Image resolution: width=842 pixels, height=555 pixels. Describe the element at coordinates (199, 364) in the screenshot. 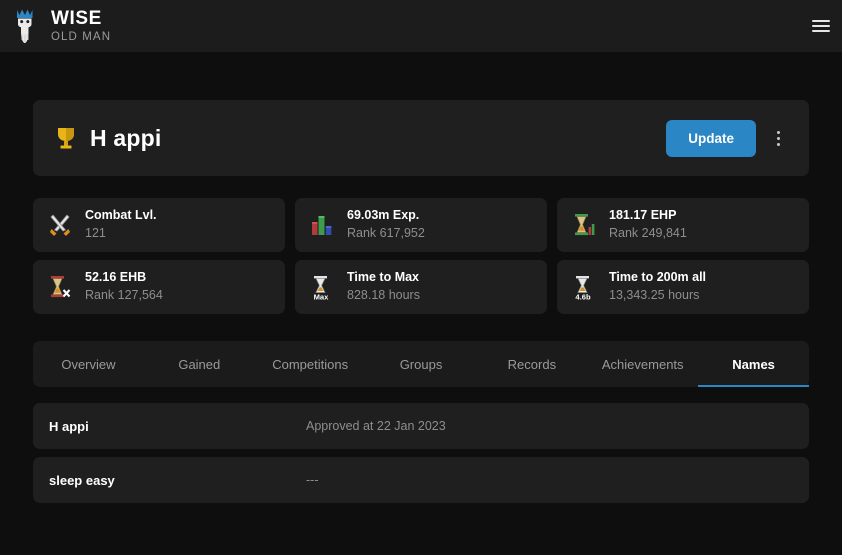

I see `tab-gained: Gained` at that location.